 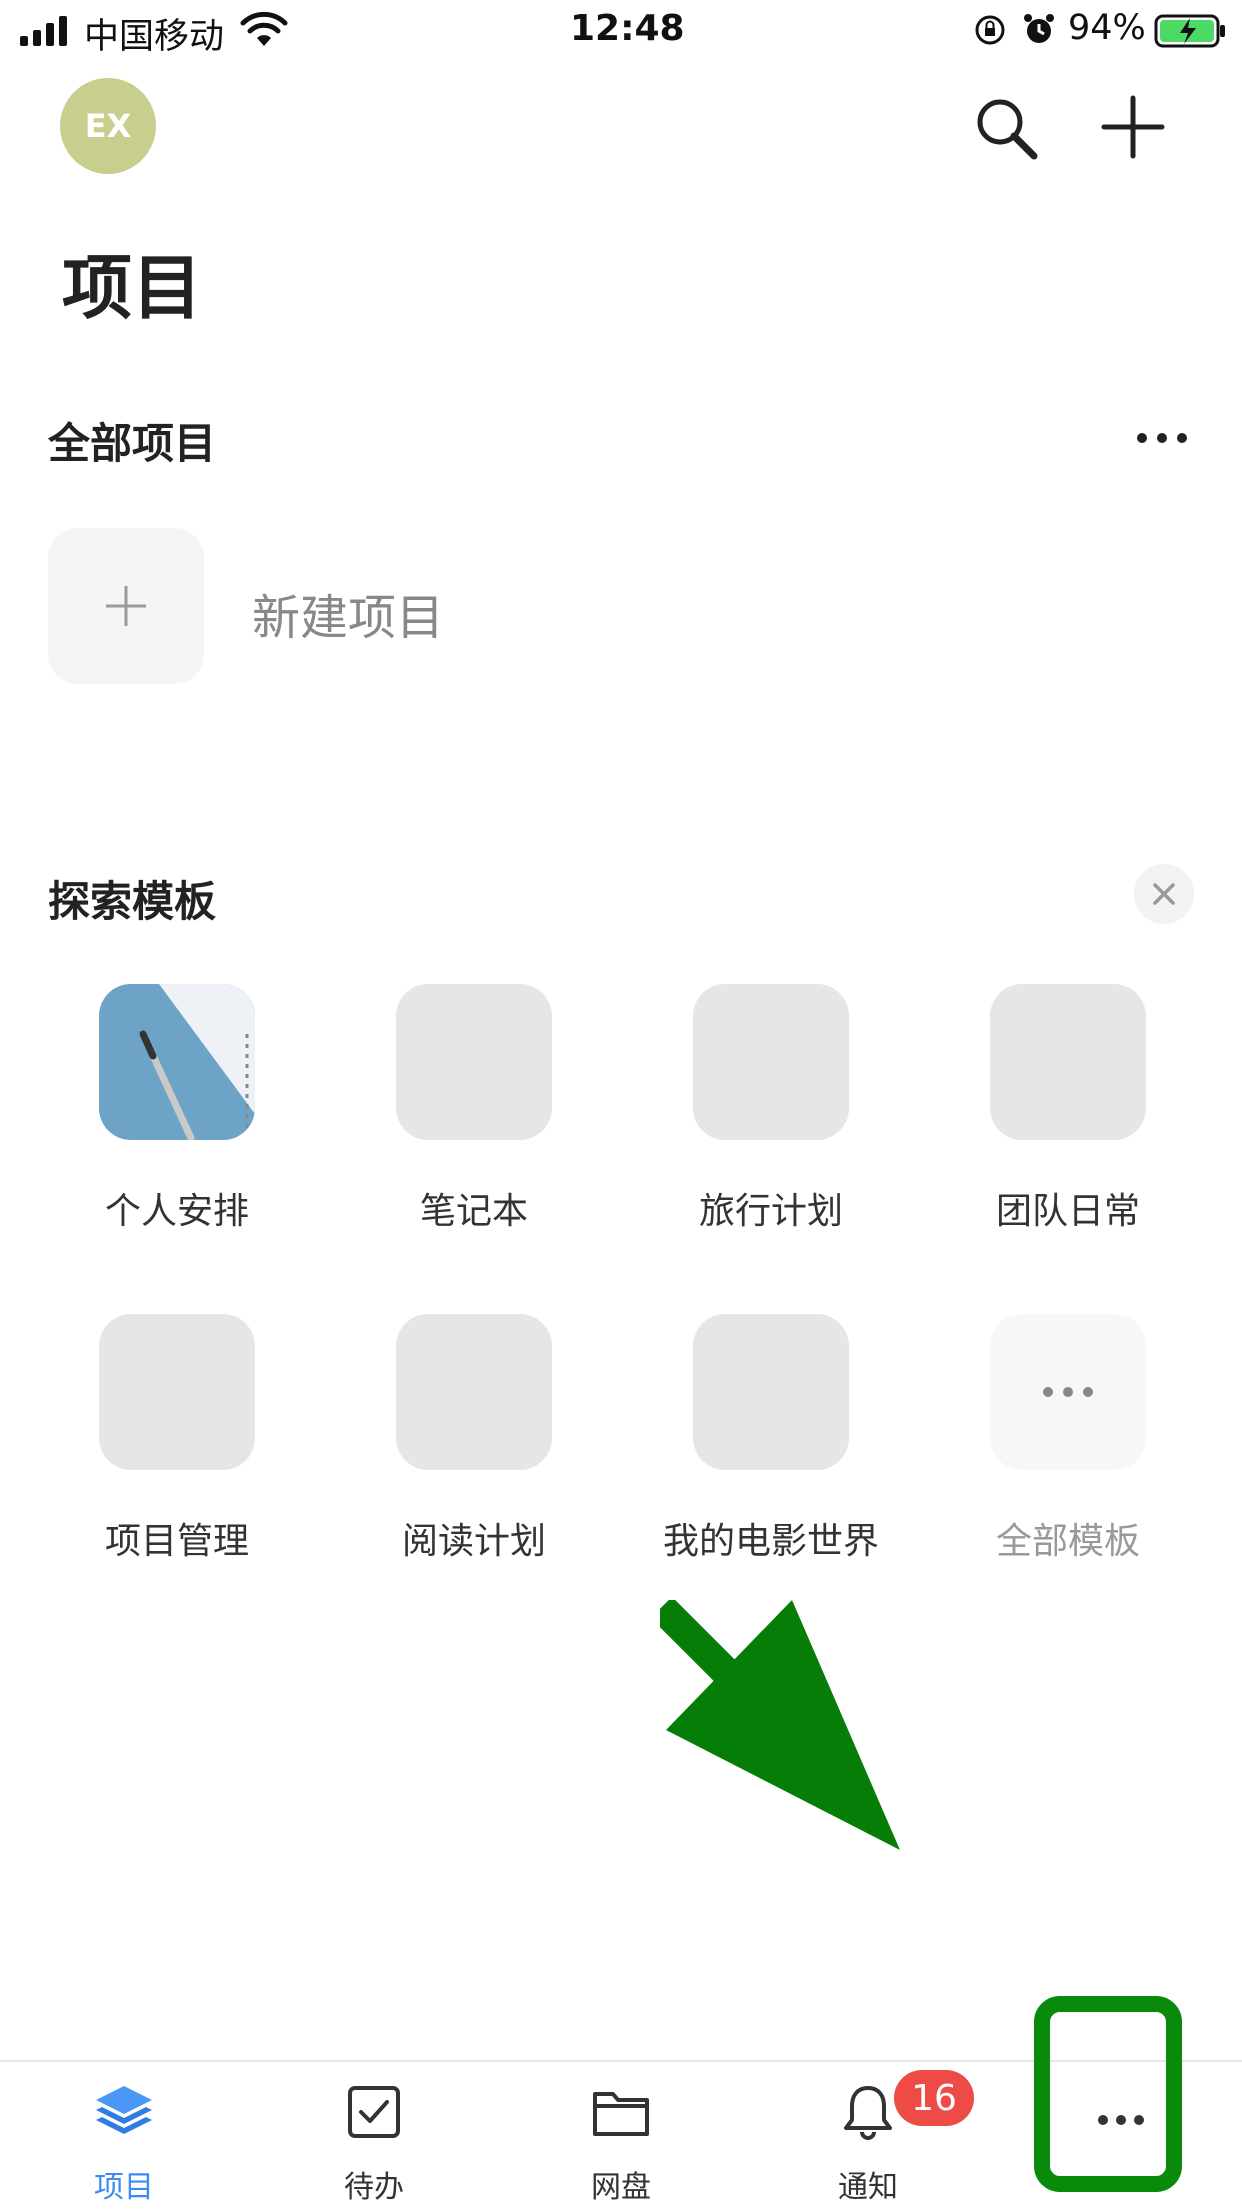 I want to click on signal-icon, so click(x=43, y=31).